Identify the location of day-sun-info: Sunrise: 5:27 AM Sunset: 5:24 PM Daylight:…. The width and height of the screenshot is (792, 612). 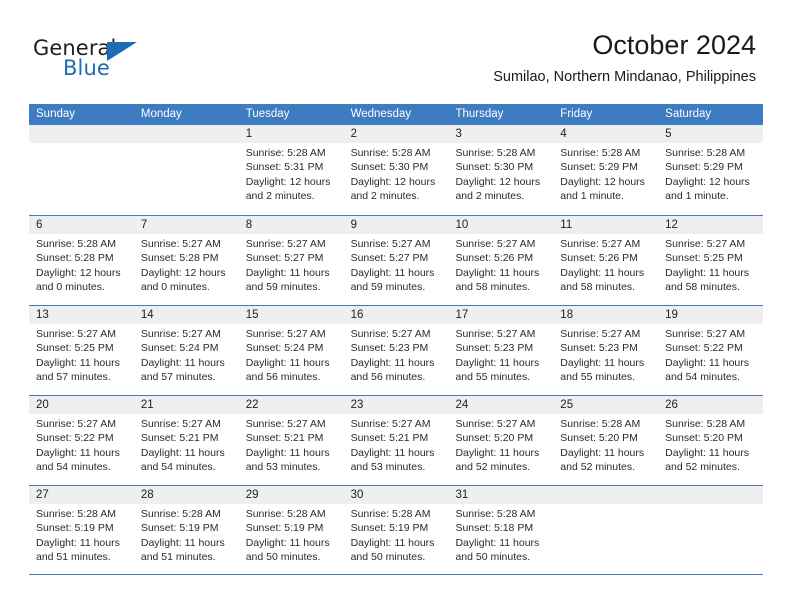
(291, 354).